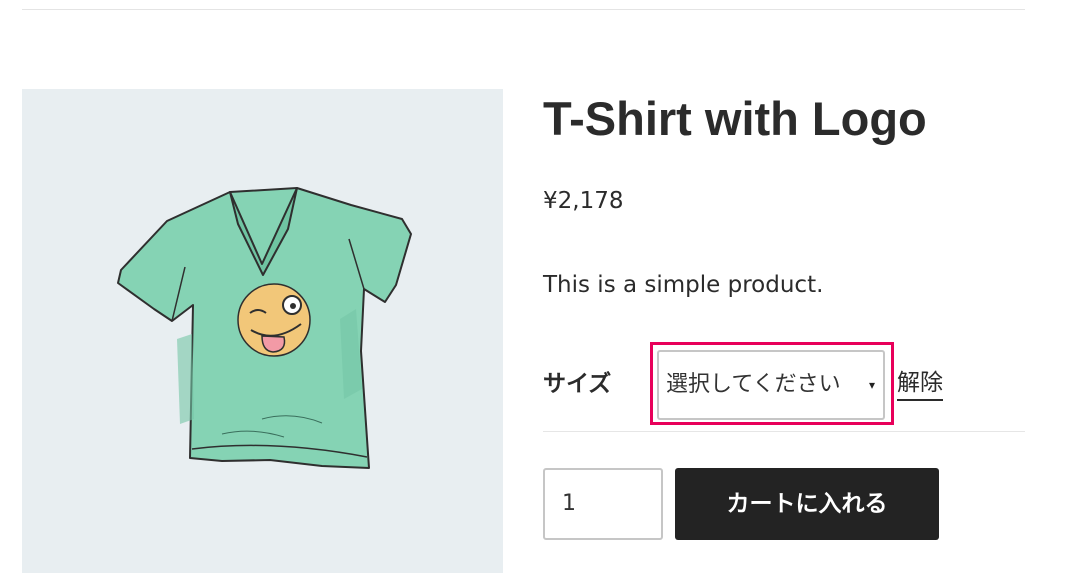 The image size is (1071, 573). What do you see at coordinates (185, 379) in the screenshot?
I see `tshirt-shading` at bounding box center [185, 379].